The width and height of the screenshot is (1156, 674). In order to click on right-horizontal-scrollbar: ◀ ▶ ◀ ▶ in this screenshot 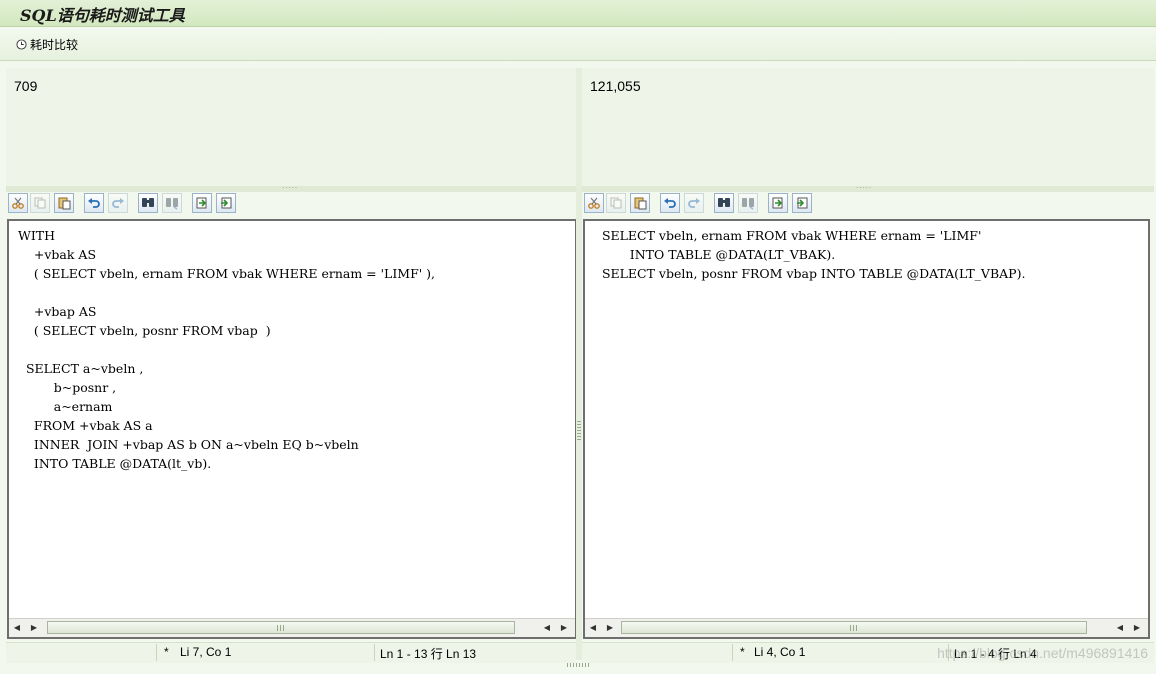, I will do `click(866, 627)`.